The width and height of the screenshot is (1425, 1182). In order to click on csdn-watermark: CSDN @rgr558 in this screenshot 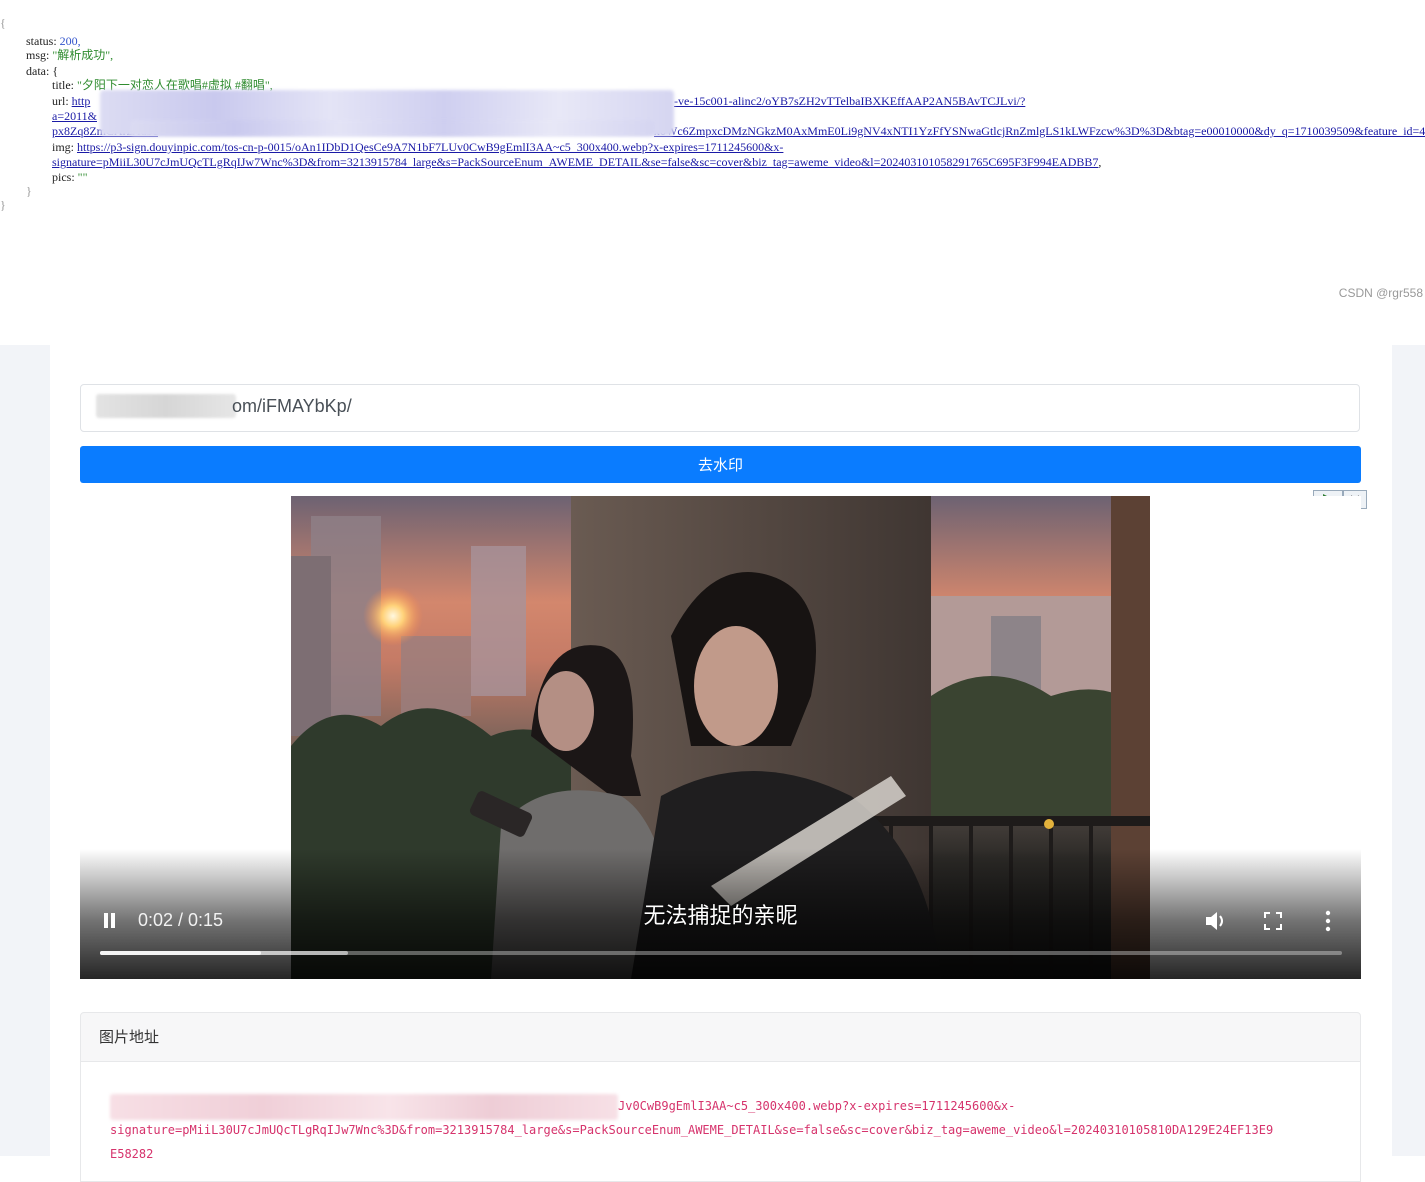, I will do `click(1380, 293)`.